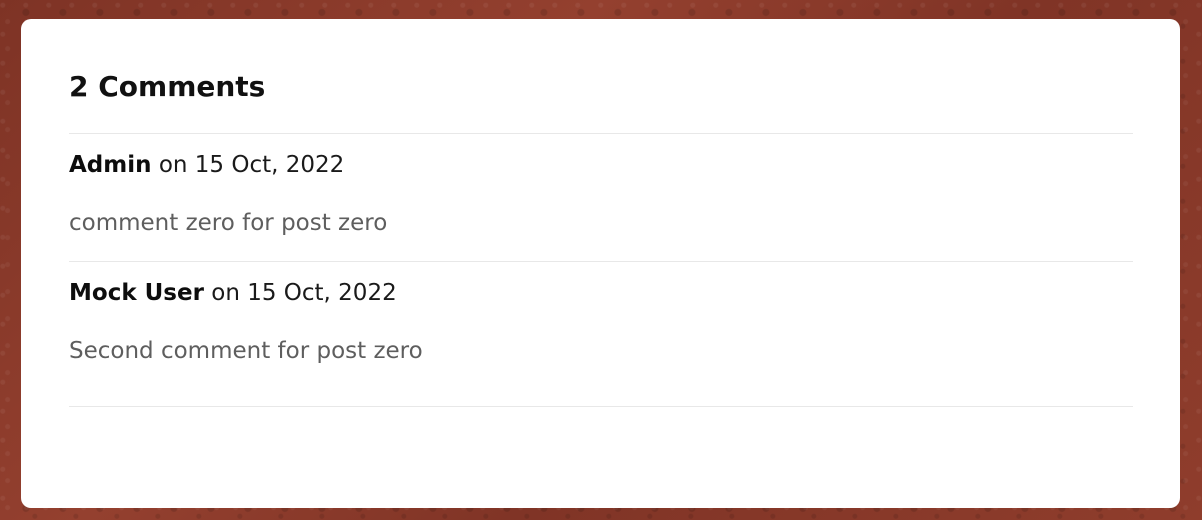 The height and width of the screenshot is (520, 1202). I want to click on comments-heading: 2 Comments, so click(167, 86).